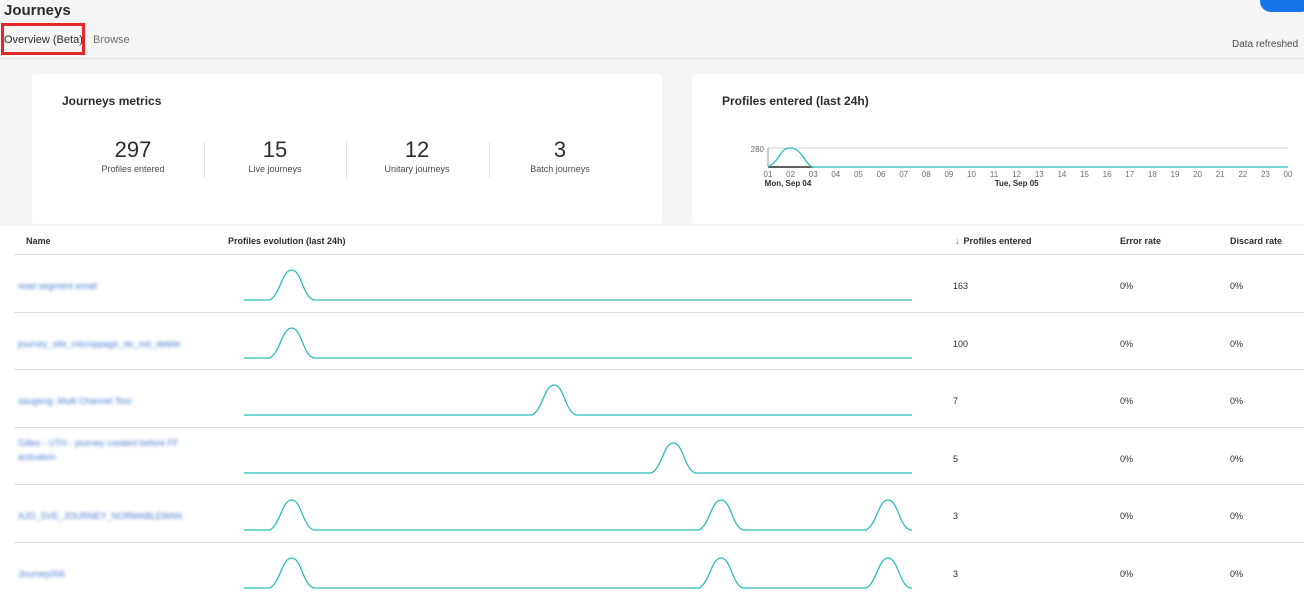  Describe the element at coordinates (994, 174) in the screenshot. I see `chart-x-tick-label: 11` at that location.